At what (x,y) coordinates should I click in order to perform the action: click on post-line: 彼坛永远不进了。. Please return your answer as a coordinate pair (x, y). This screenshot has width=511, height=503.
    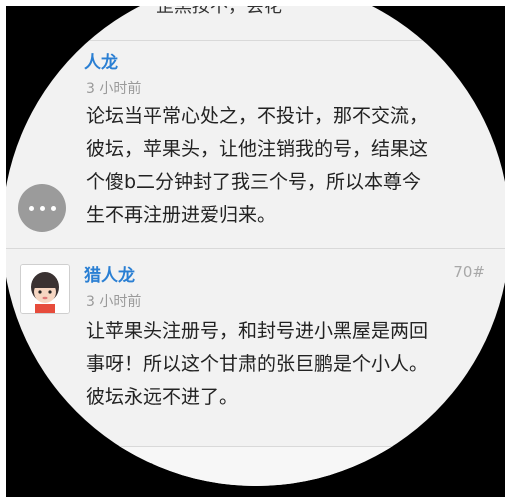
    Looking at the image, I should click on (162, 397).